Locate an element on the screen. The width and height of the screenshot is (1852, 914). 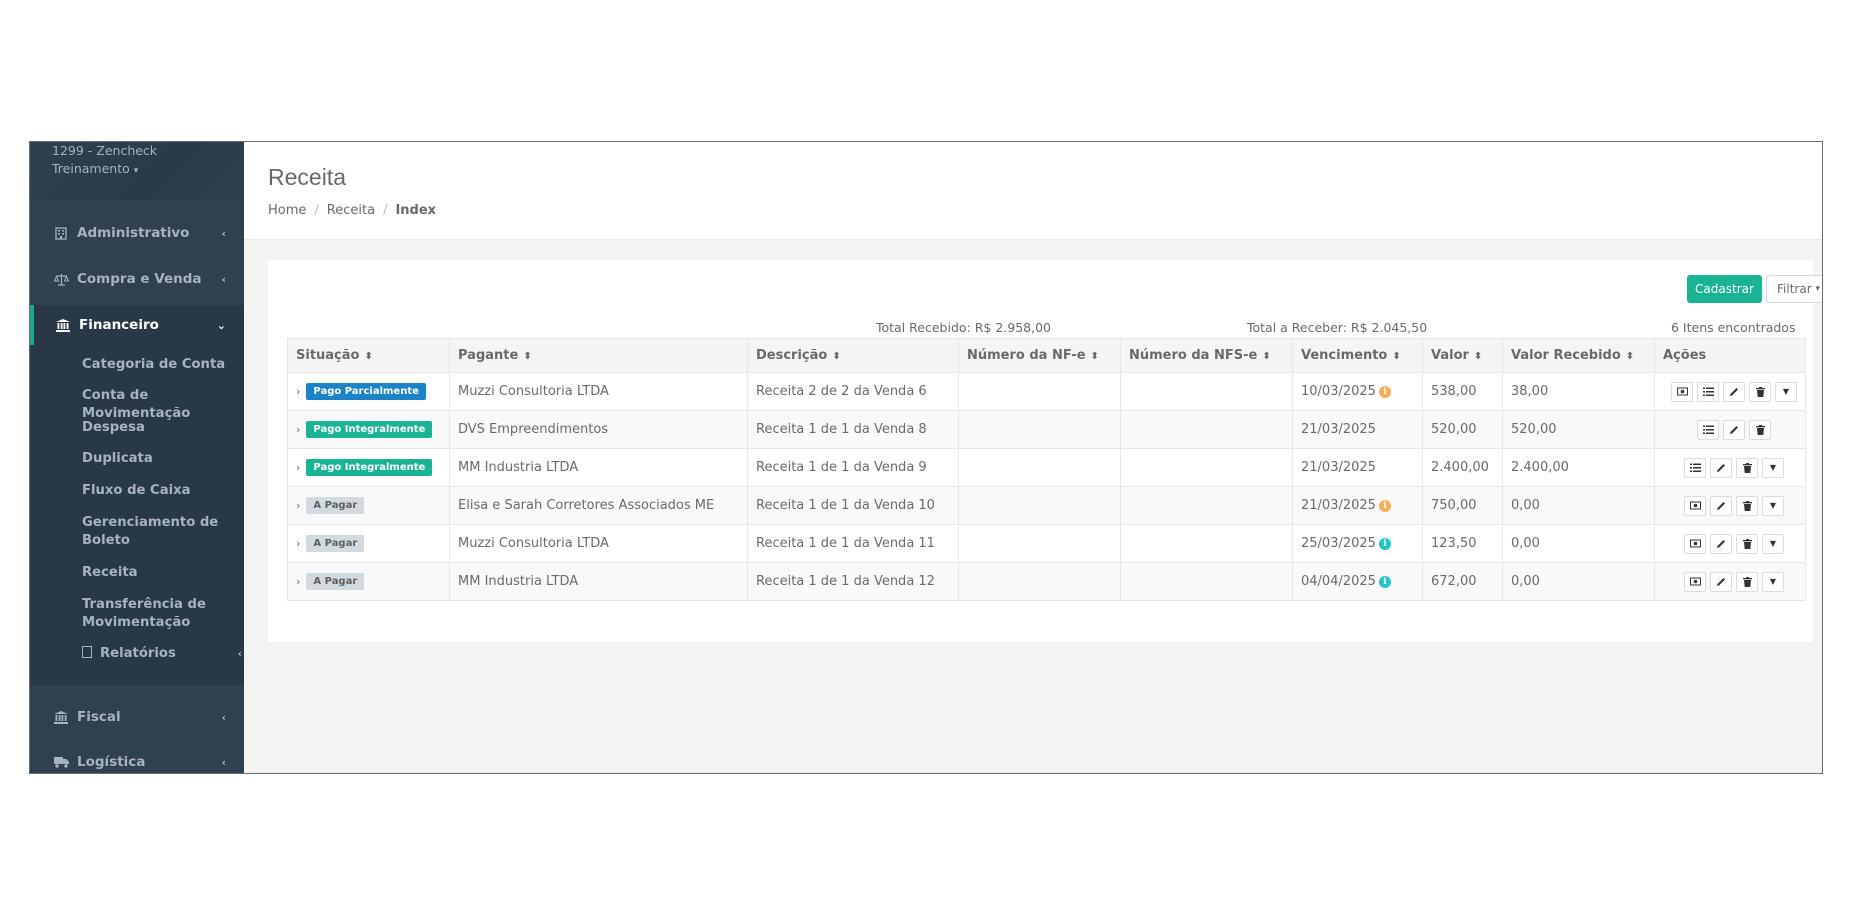
column-header-valor-recebido: Valor Recebido ⬍ is located at coordinates (1578, 355).